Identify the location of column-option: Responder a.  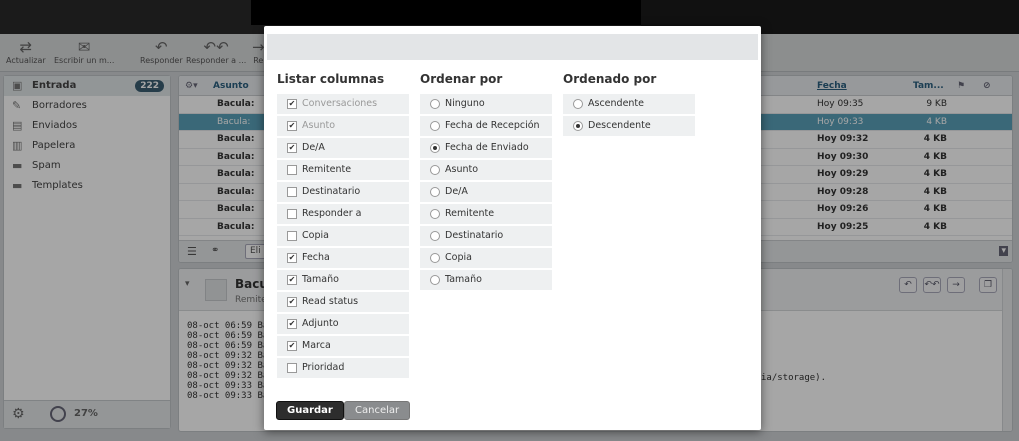
(343, 214).